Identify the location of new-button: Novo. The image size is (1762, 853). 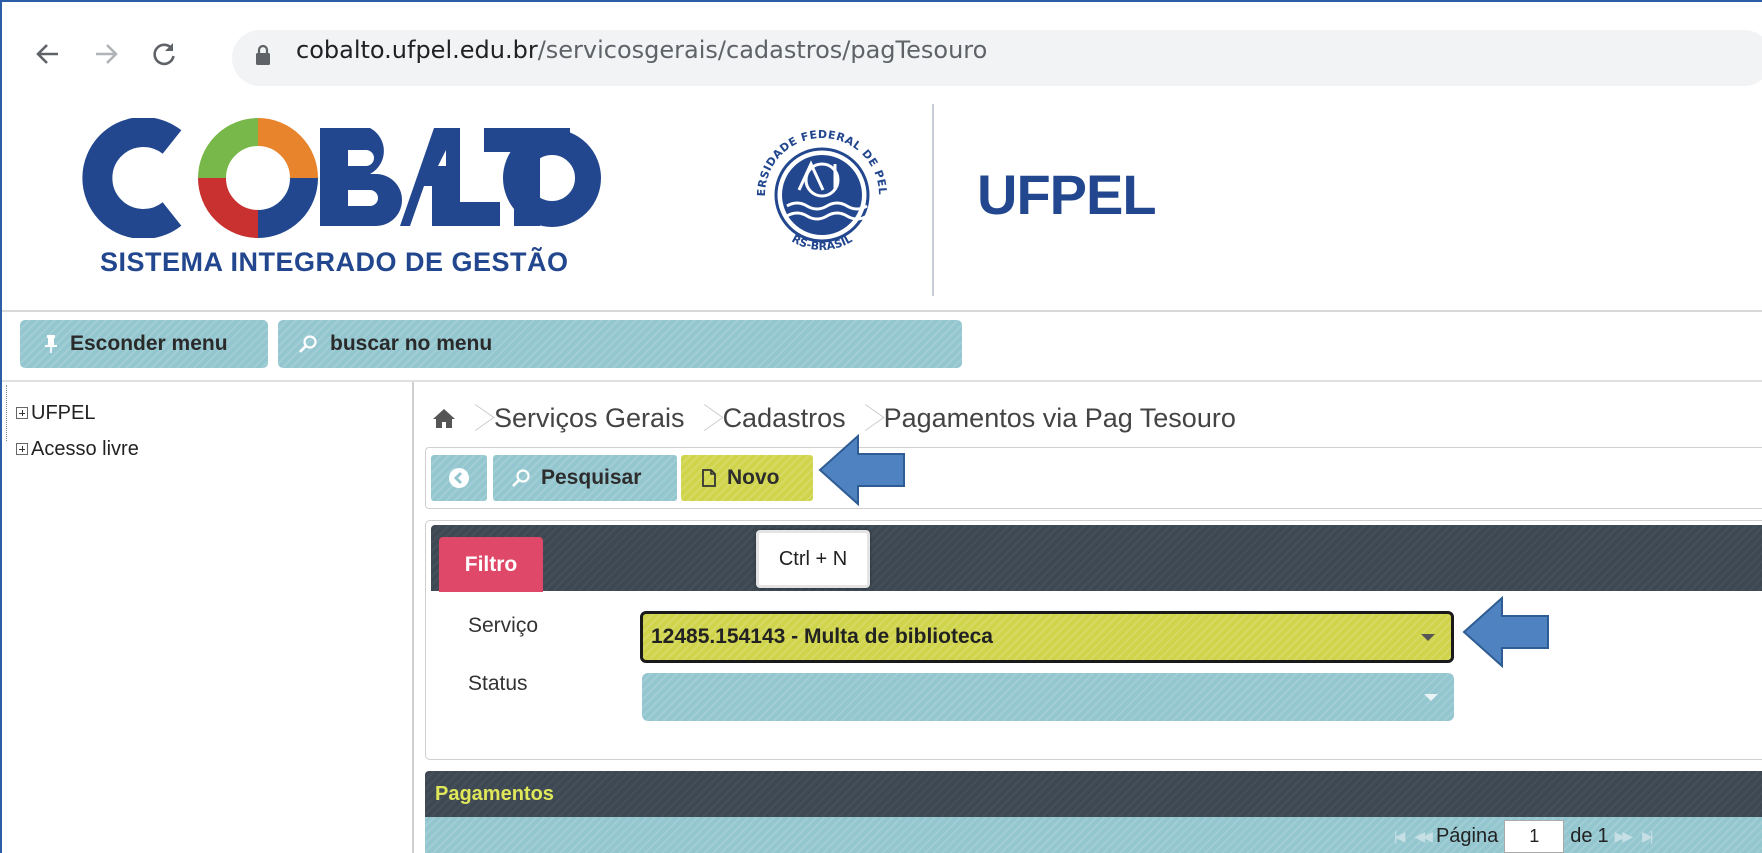
(747, 478).